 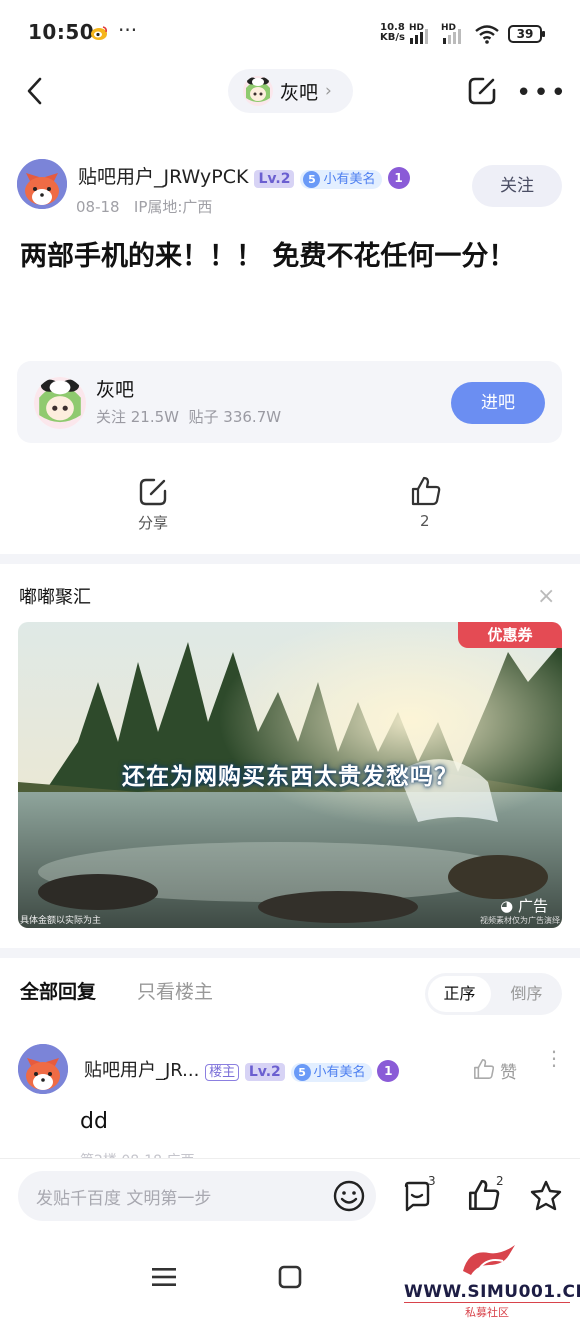 I want to click on battery-indicator: 39, so click(x=526, y=34).